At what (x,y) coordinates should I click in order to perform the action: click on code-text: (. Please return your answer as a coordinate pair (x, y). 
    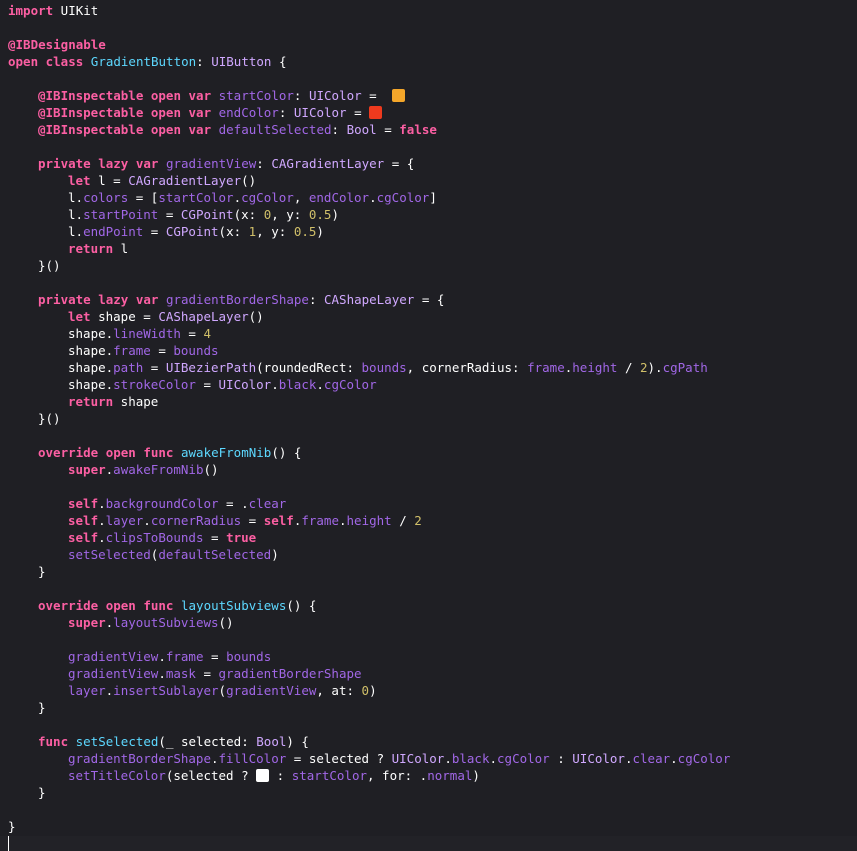
    Looking at the image, I should click on (222, 690).